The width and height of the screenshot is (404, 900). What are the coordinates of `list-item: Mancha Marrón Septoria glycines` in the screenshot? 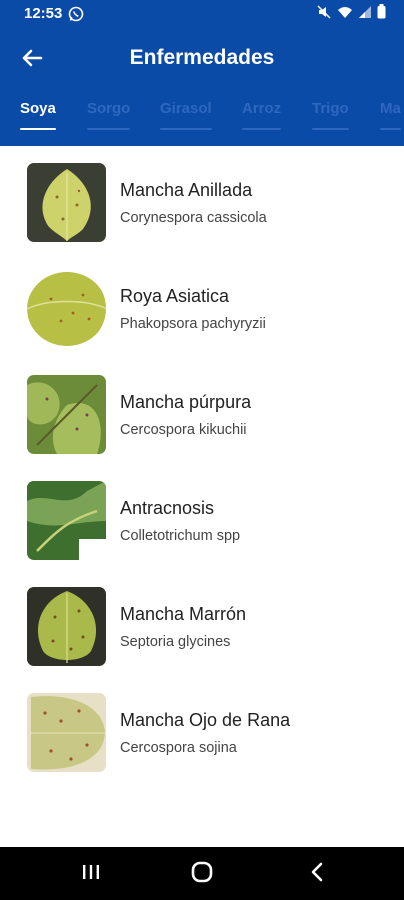 It's located at (202, 618).